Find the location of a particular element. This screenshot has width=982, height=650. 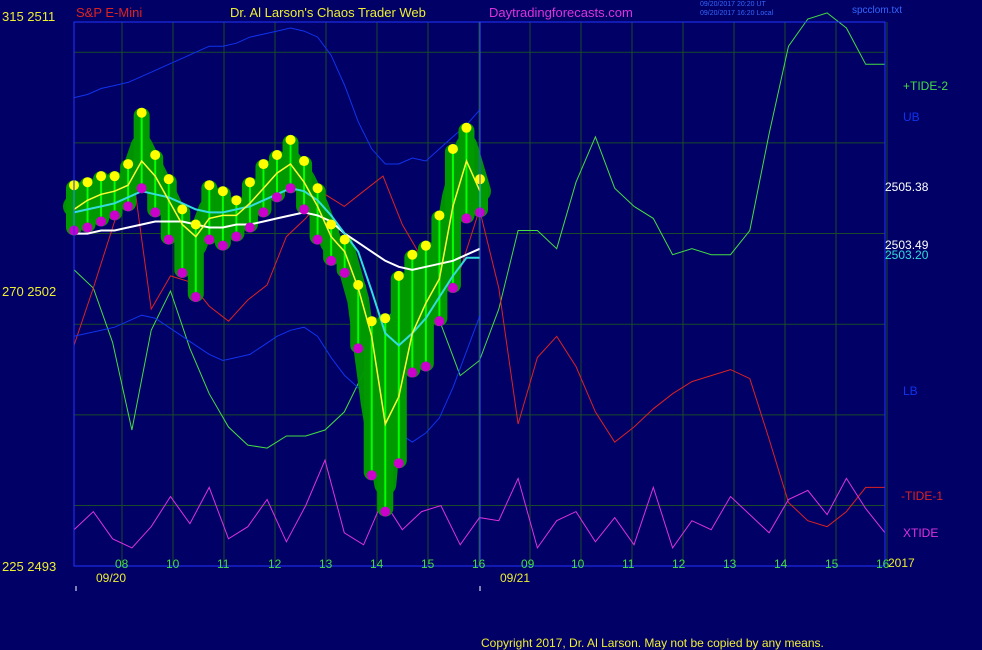

last-price-label: 2505.38 is located at coordinates (907, 187).